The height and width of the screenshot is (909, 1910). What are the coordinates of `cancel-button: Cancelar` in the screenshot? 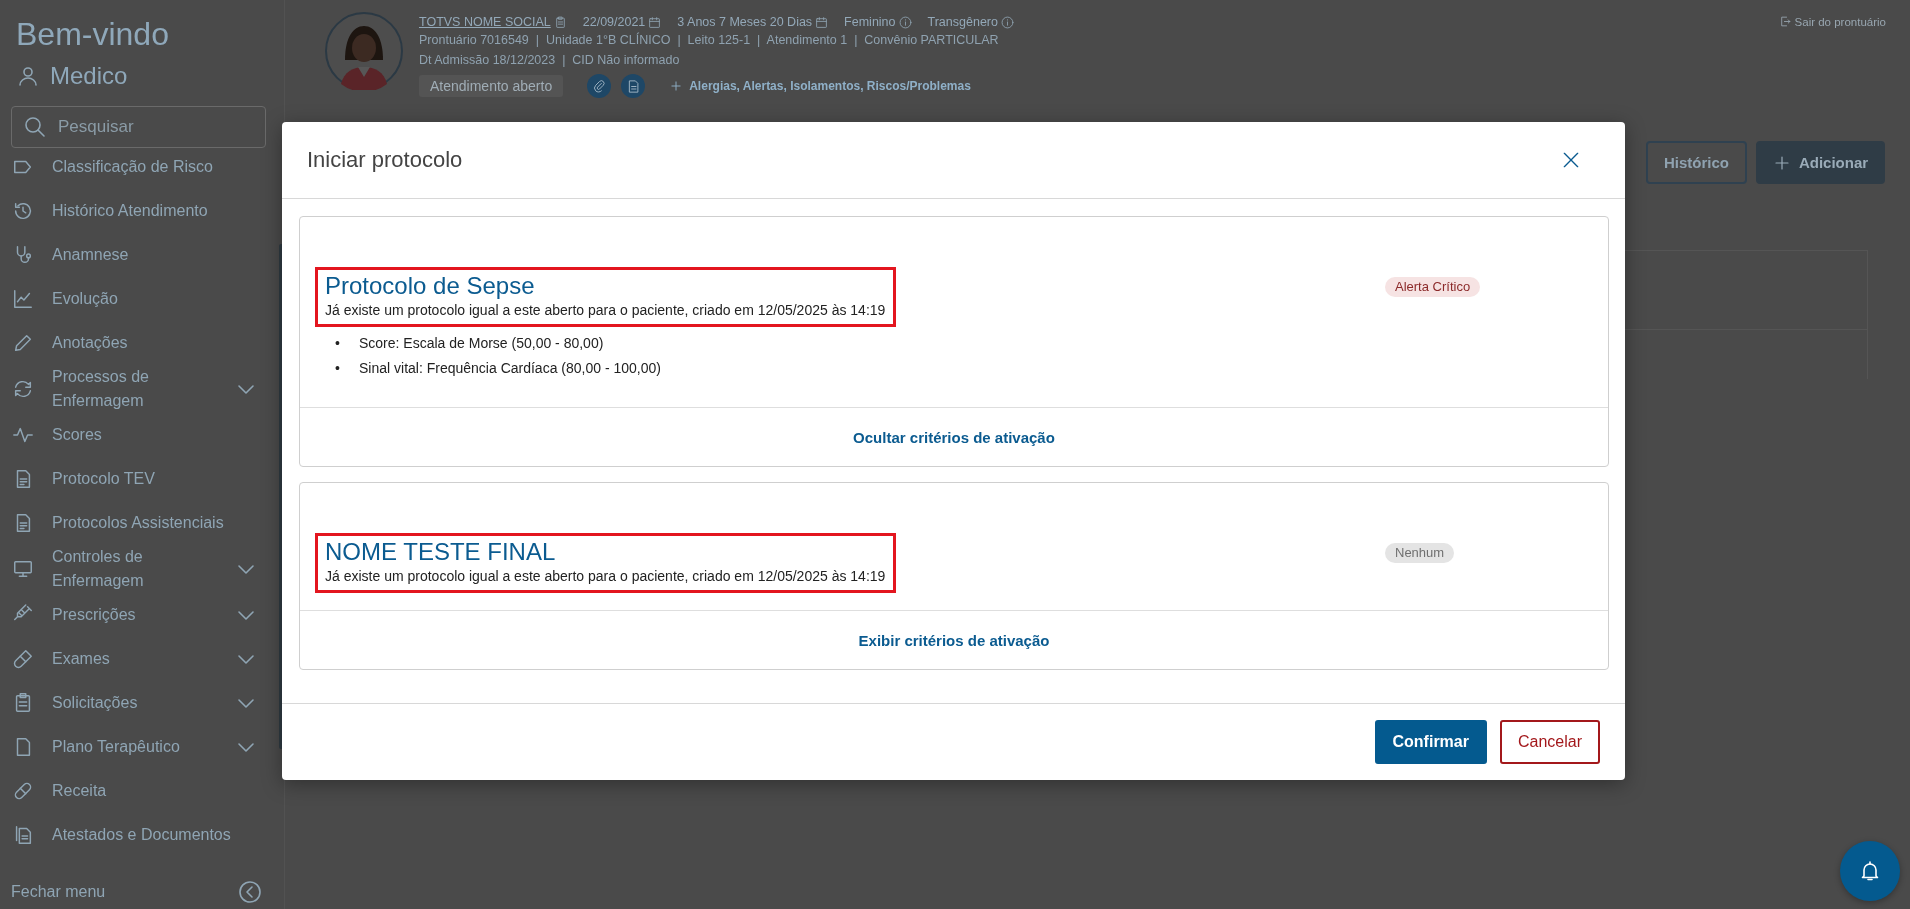 It's located at (1549, 742).